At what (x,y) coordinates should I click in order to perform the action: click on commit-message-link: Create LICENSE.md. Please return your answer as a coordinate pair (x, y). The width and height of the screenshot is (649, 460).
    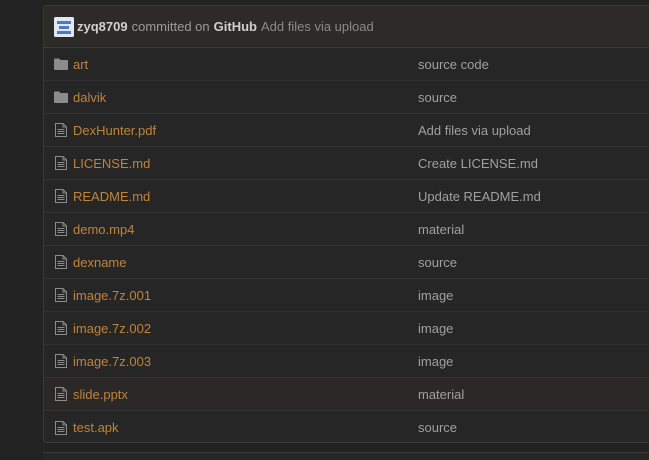
    Looking at the image, I should click on (478, 163).